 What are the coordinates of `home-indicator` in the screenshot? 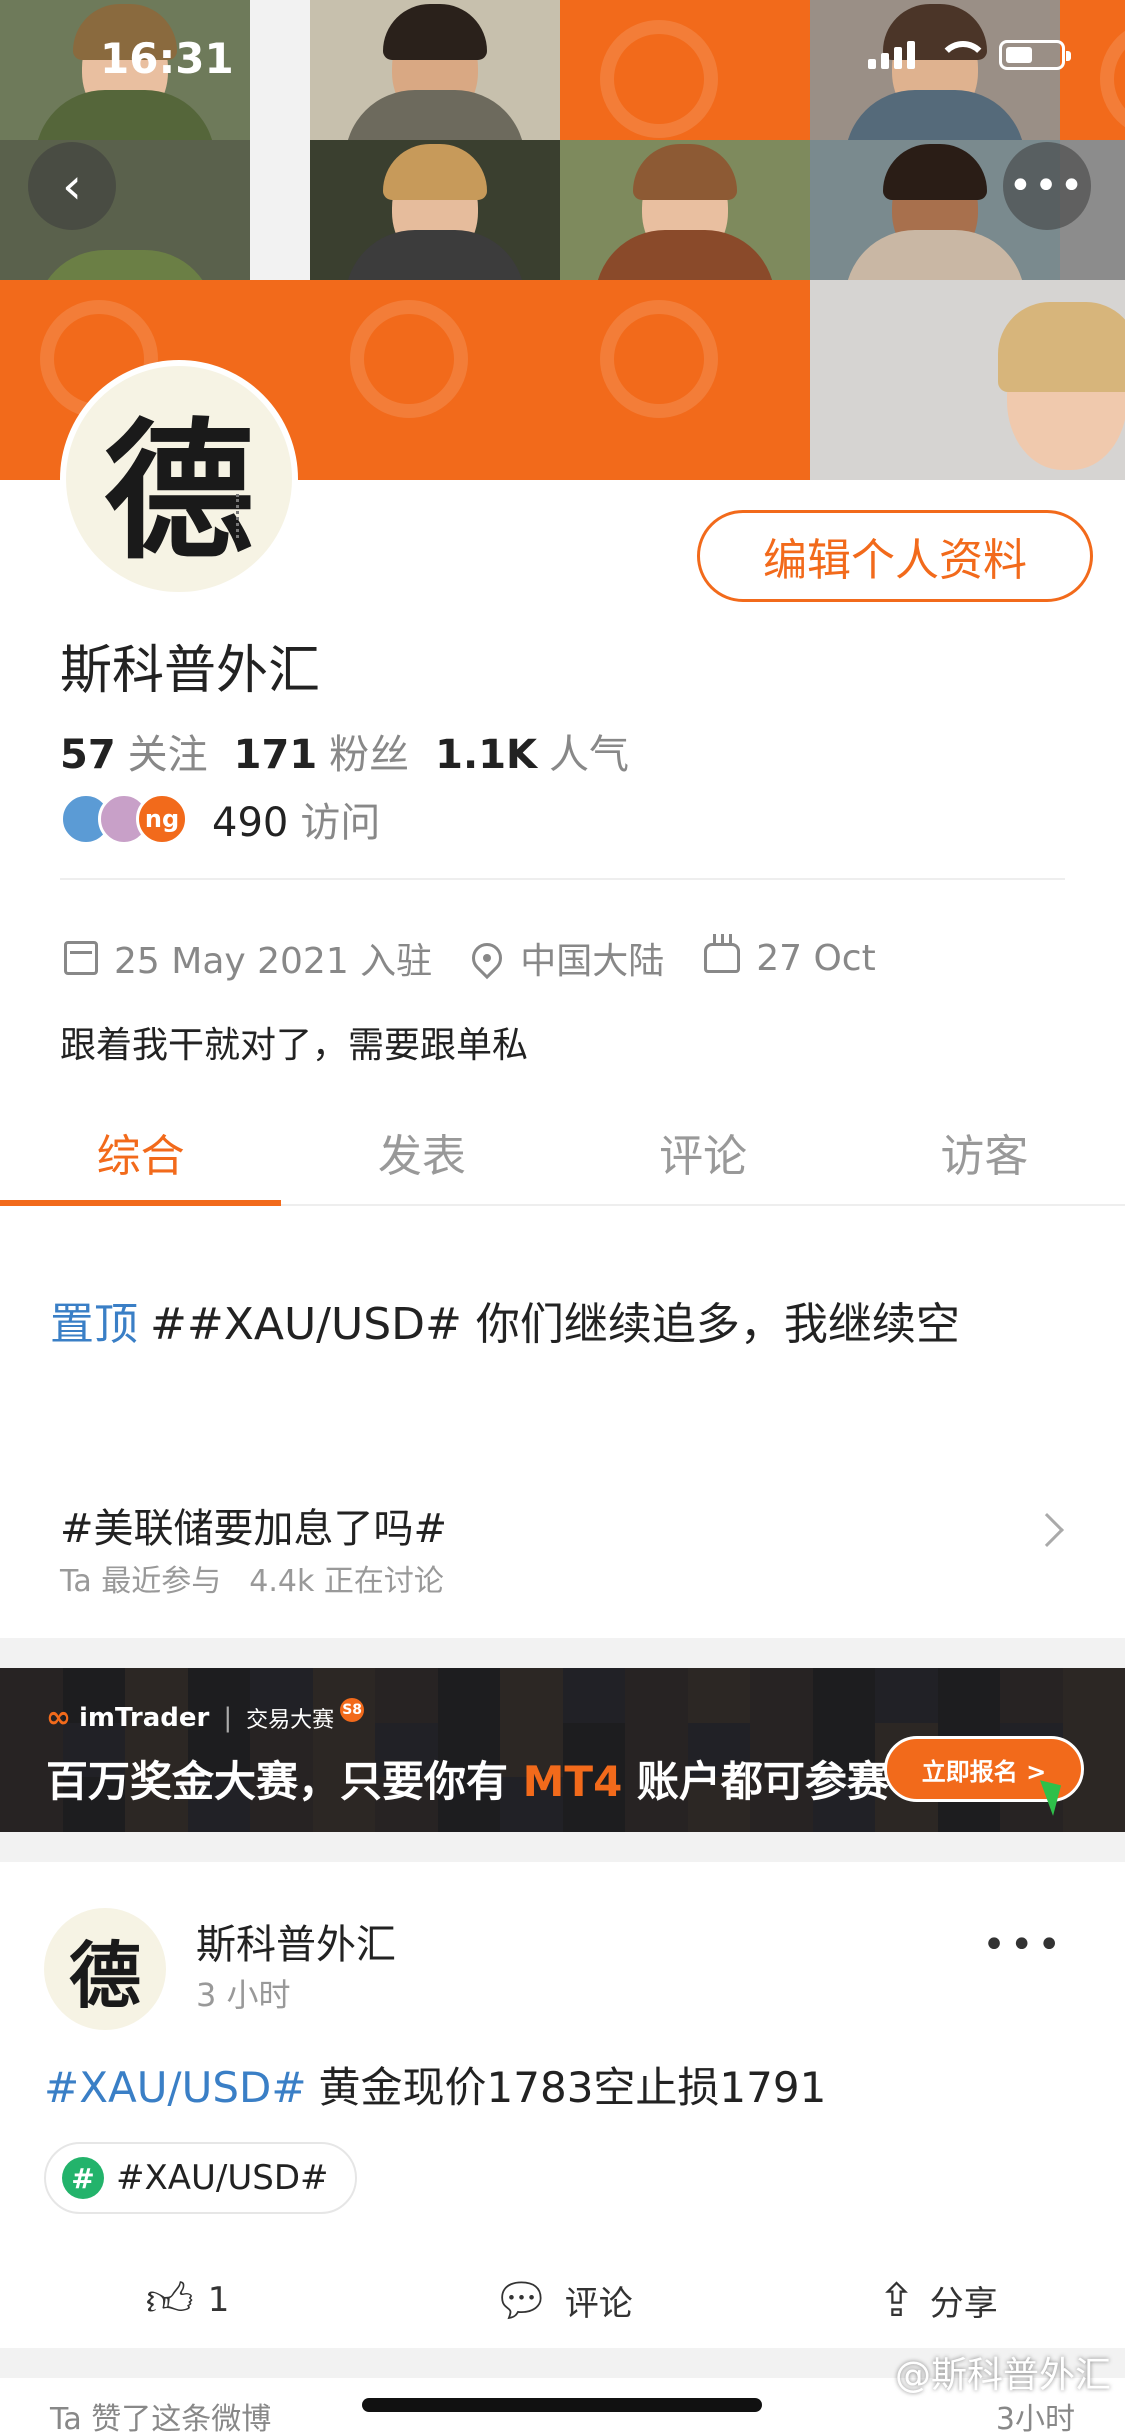 It's located at (562, 2405).